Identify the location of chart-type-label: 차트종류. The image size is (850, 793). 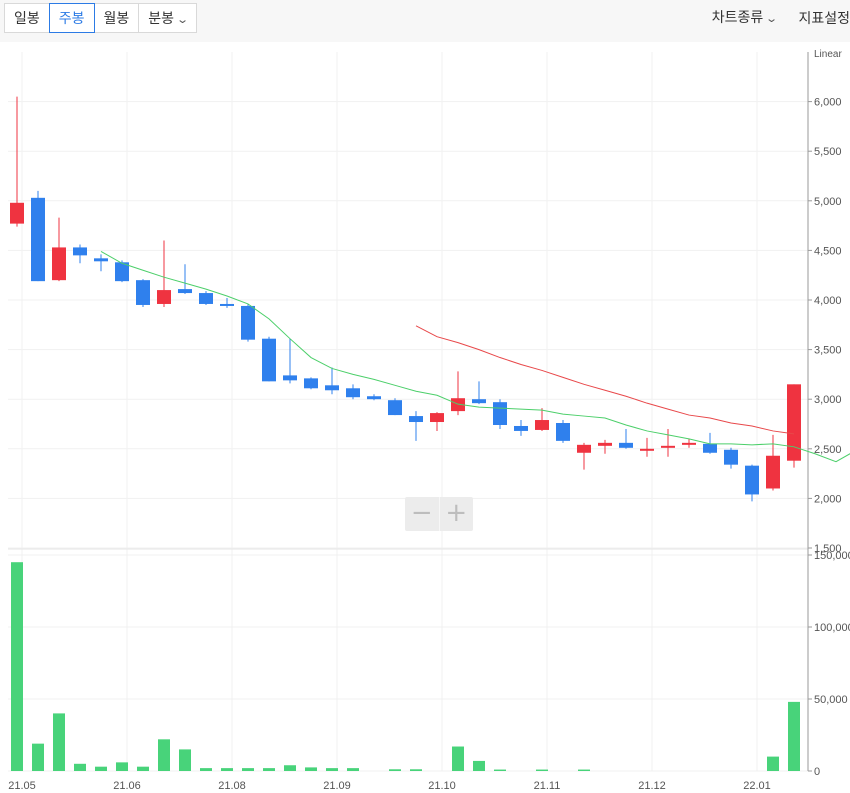
(737, 17).